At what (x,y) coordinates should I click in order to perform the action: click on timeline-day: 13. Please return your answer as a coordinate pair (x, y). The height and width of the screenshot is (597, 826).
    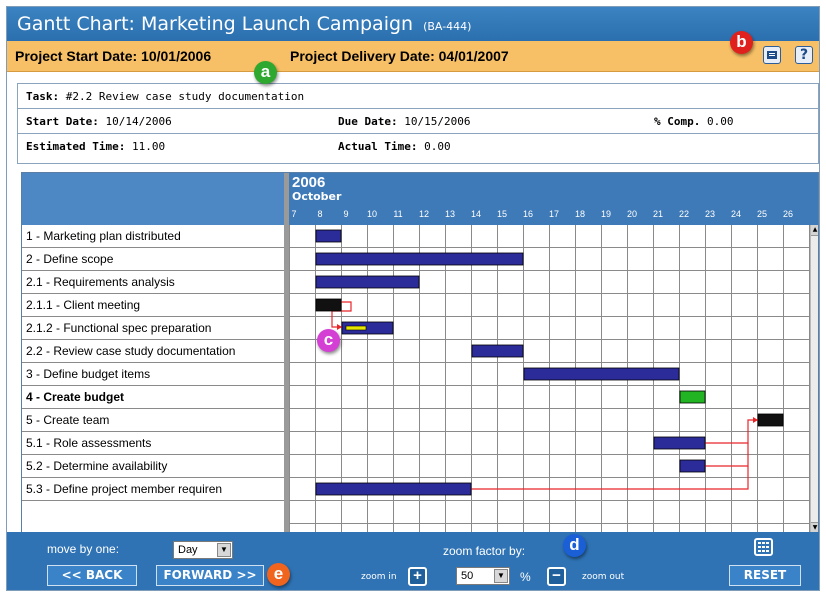
    Looking at the image, I should click on (449, 214).